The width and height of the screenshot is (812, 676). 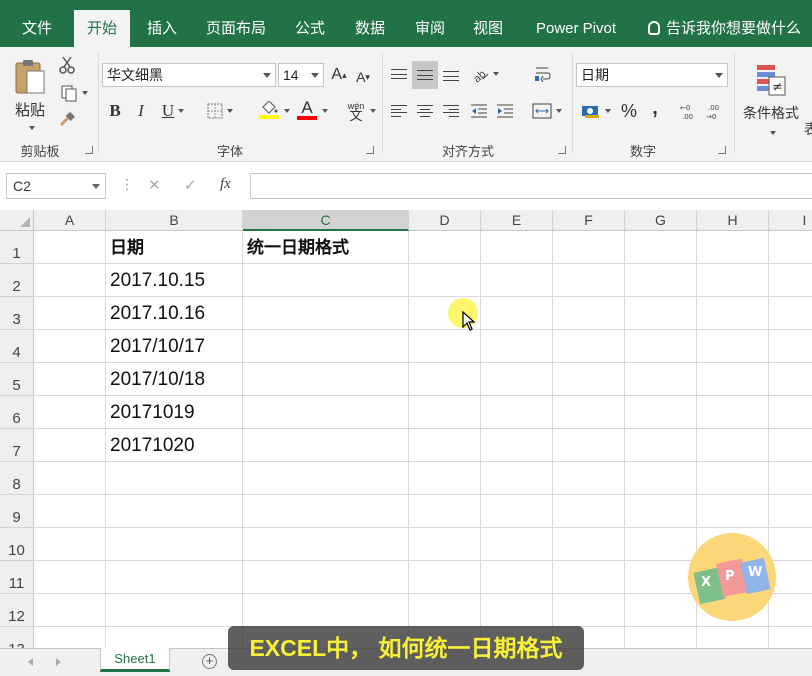 What do you see at coordinates (370, 150) in the screenshot?
I see `font-launcher-icon` at bounding box center [370, 150].